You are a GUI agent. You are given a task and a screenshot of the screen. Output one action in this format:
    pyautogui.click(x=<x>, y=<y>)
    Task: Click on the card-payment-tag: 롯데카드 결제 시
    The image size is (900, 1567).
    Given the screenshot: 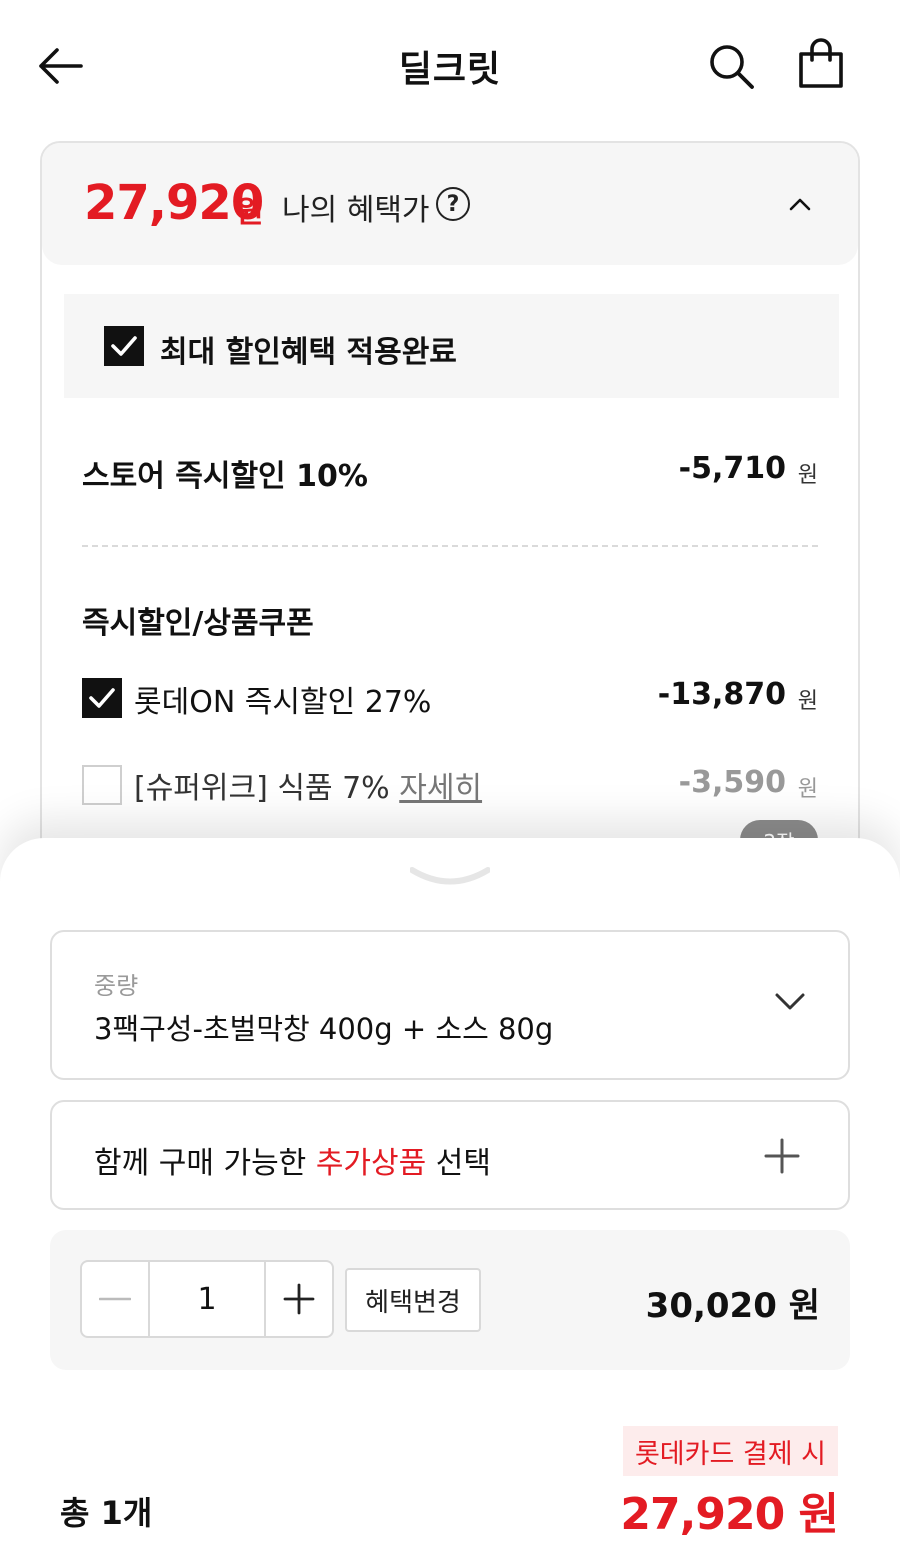 What is the action you would take?
    pyautogui.click(x=730, y=1451)
    